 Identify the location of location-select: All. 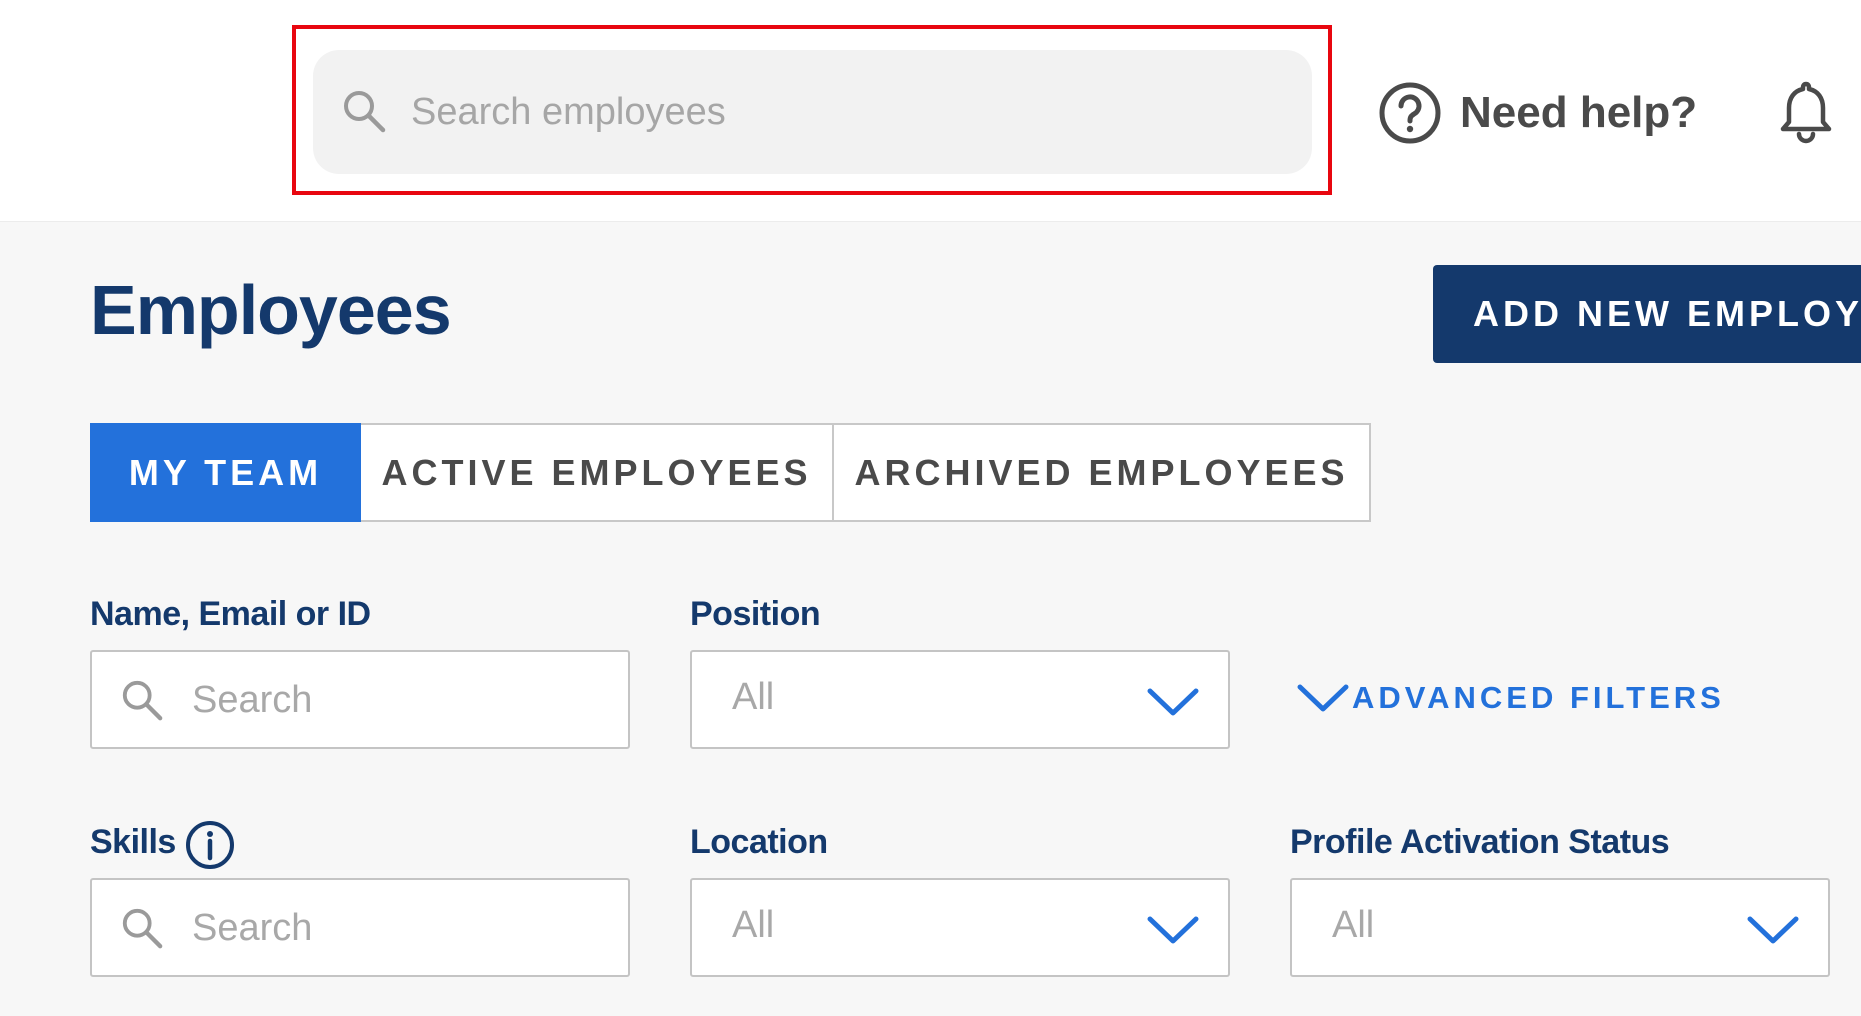
(960, 927).